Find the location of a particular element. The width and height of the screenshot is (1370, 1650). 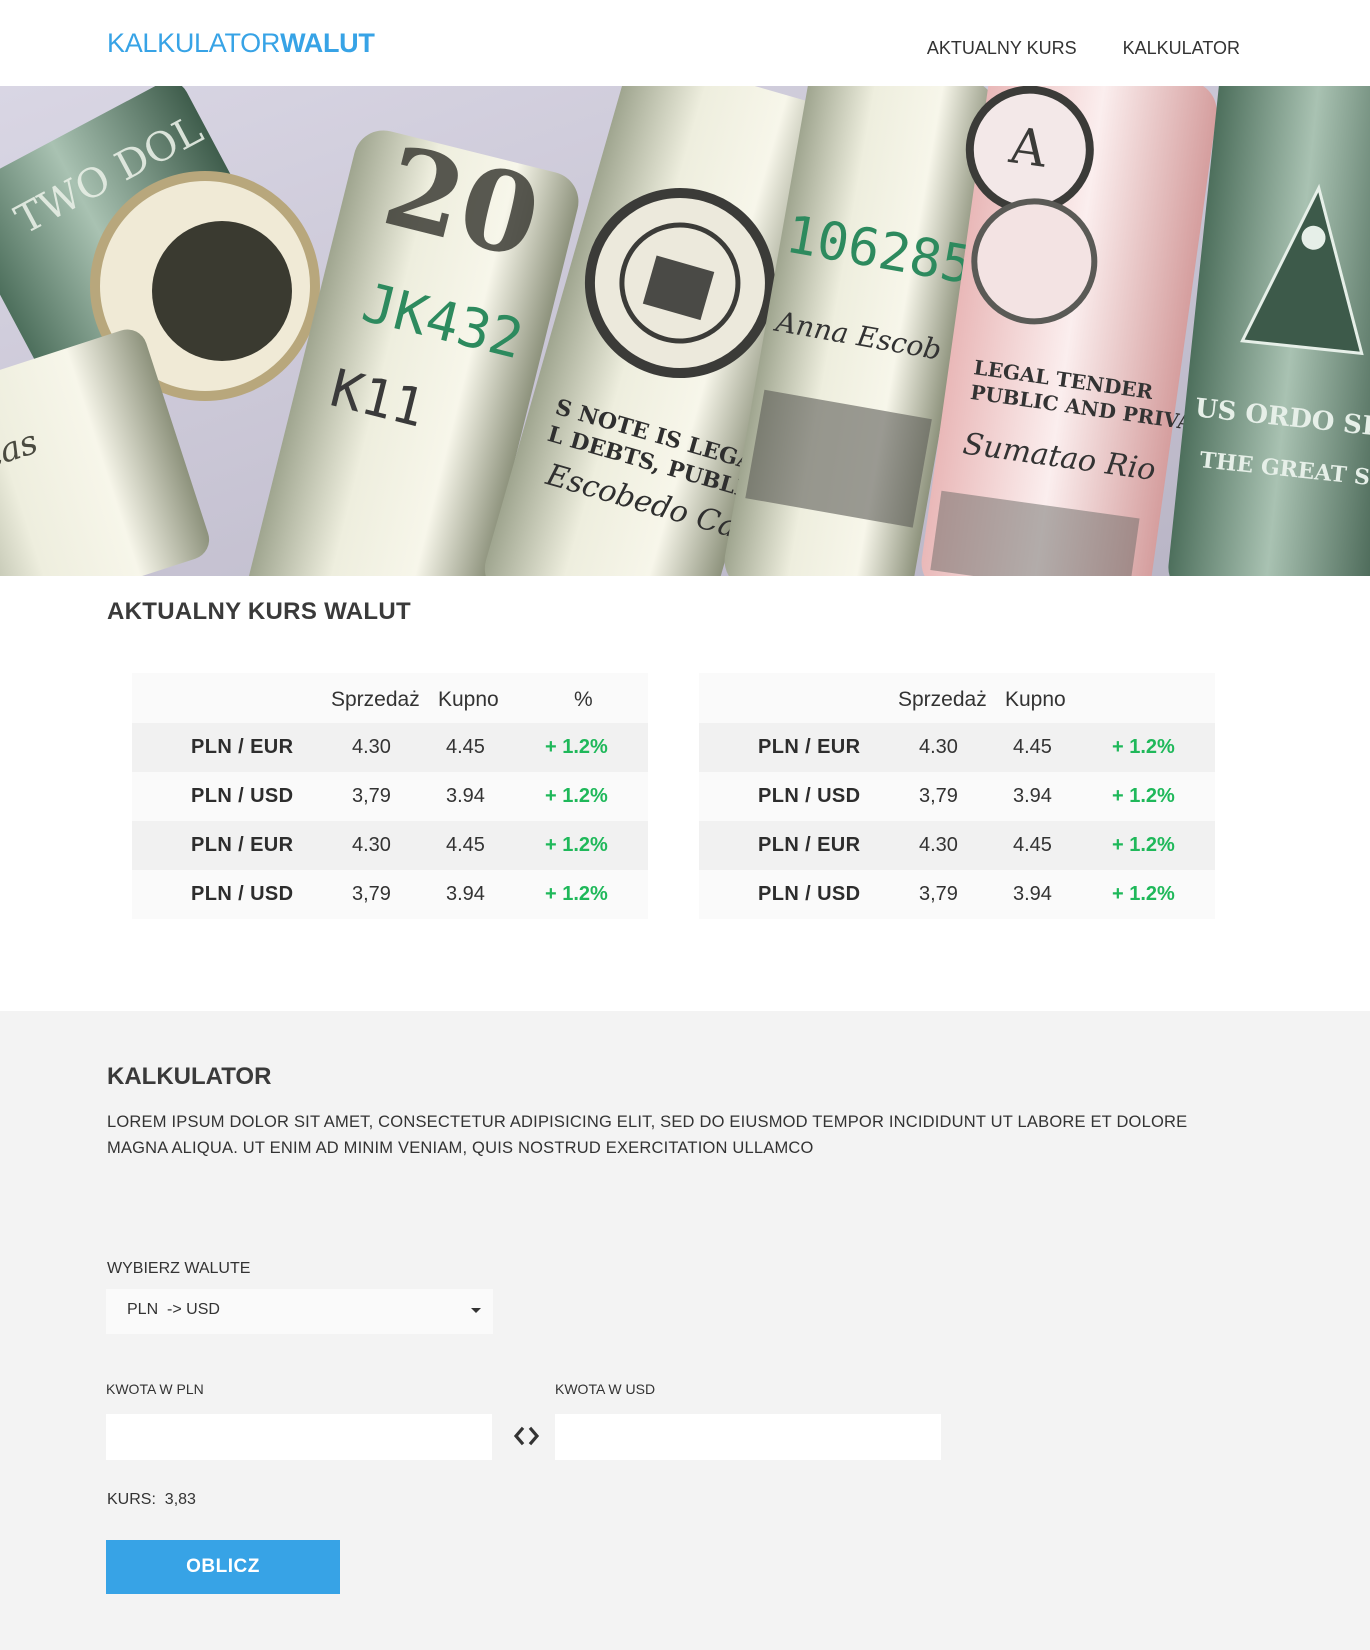

logo-bold-text: WALUT is located at coordinates (327, 43).